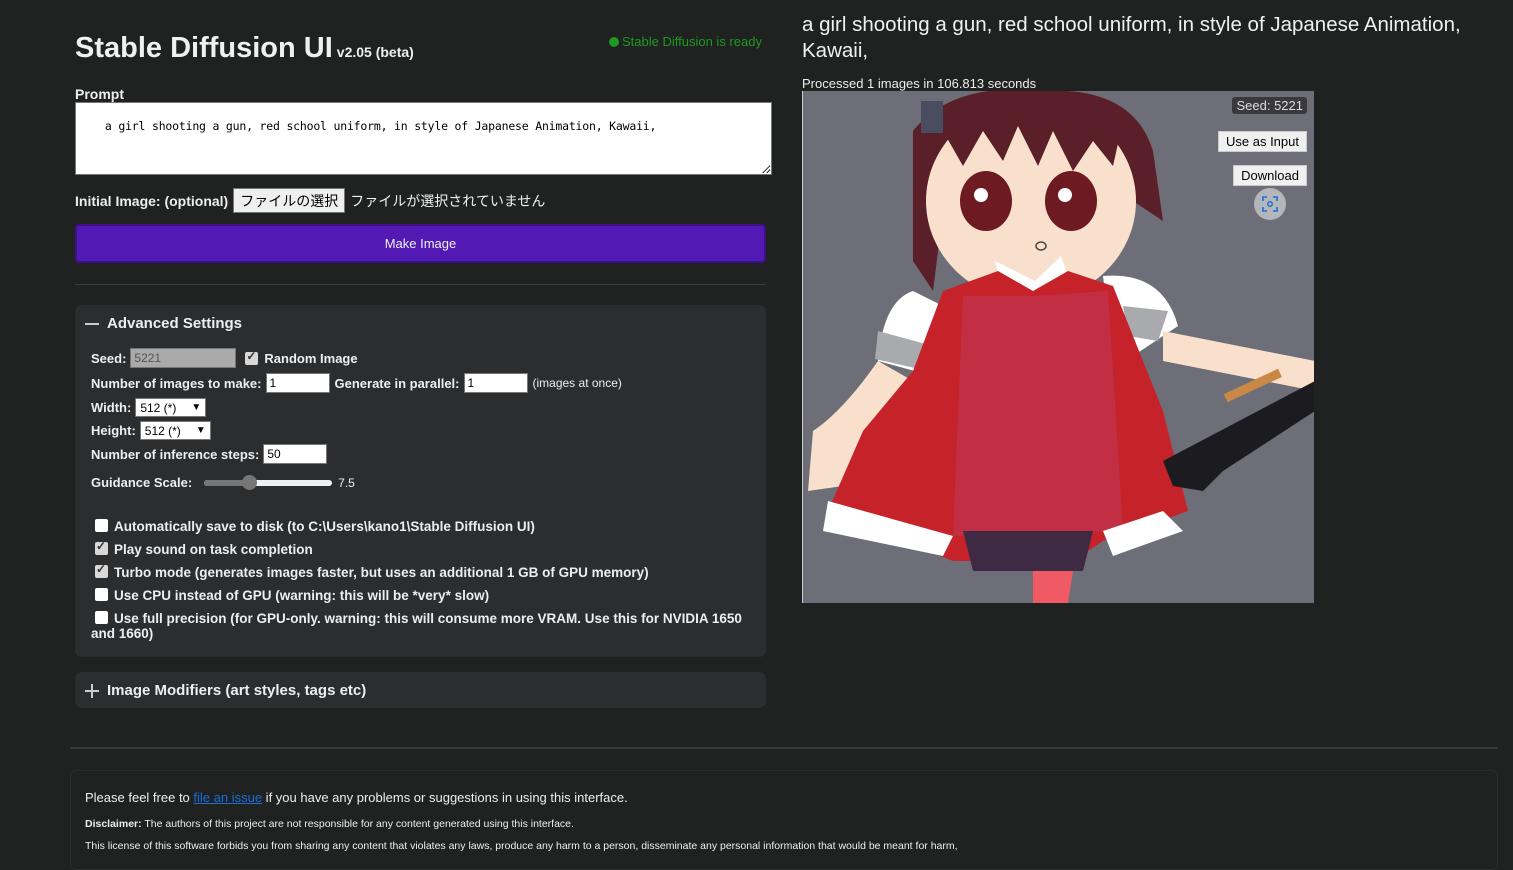 The image size is (1513, 870). Describe the element at coordinates (268, 482) in the screenshot. I see `guidance-slider` at that location.